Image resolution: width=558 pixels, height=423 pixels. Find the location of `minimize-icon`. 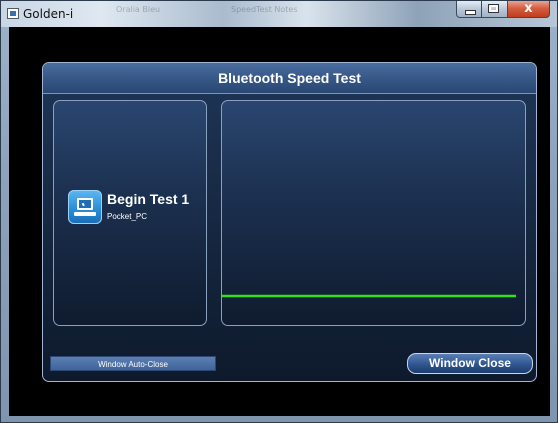

minimize-icon is located at coordinates (470, 12).